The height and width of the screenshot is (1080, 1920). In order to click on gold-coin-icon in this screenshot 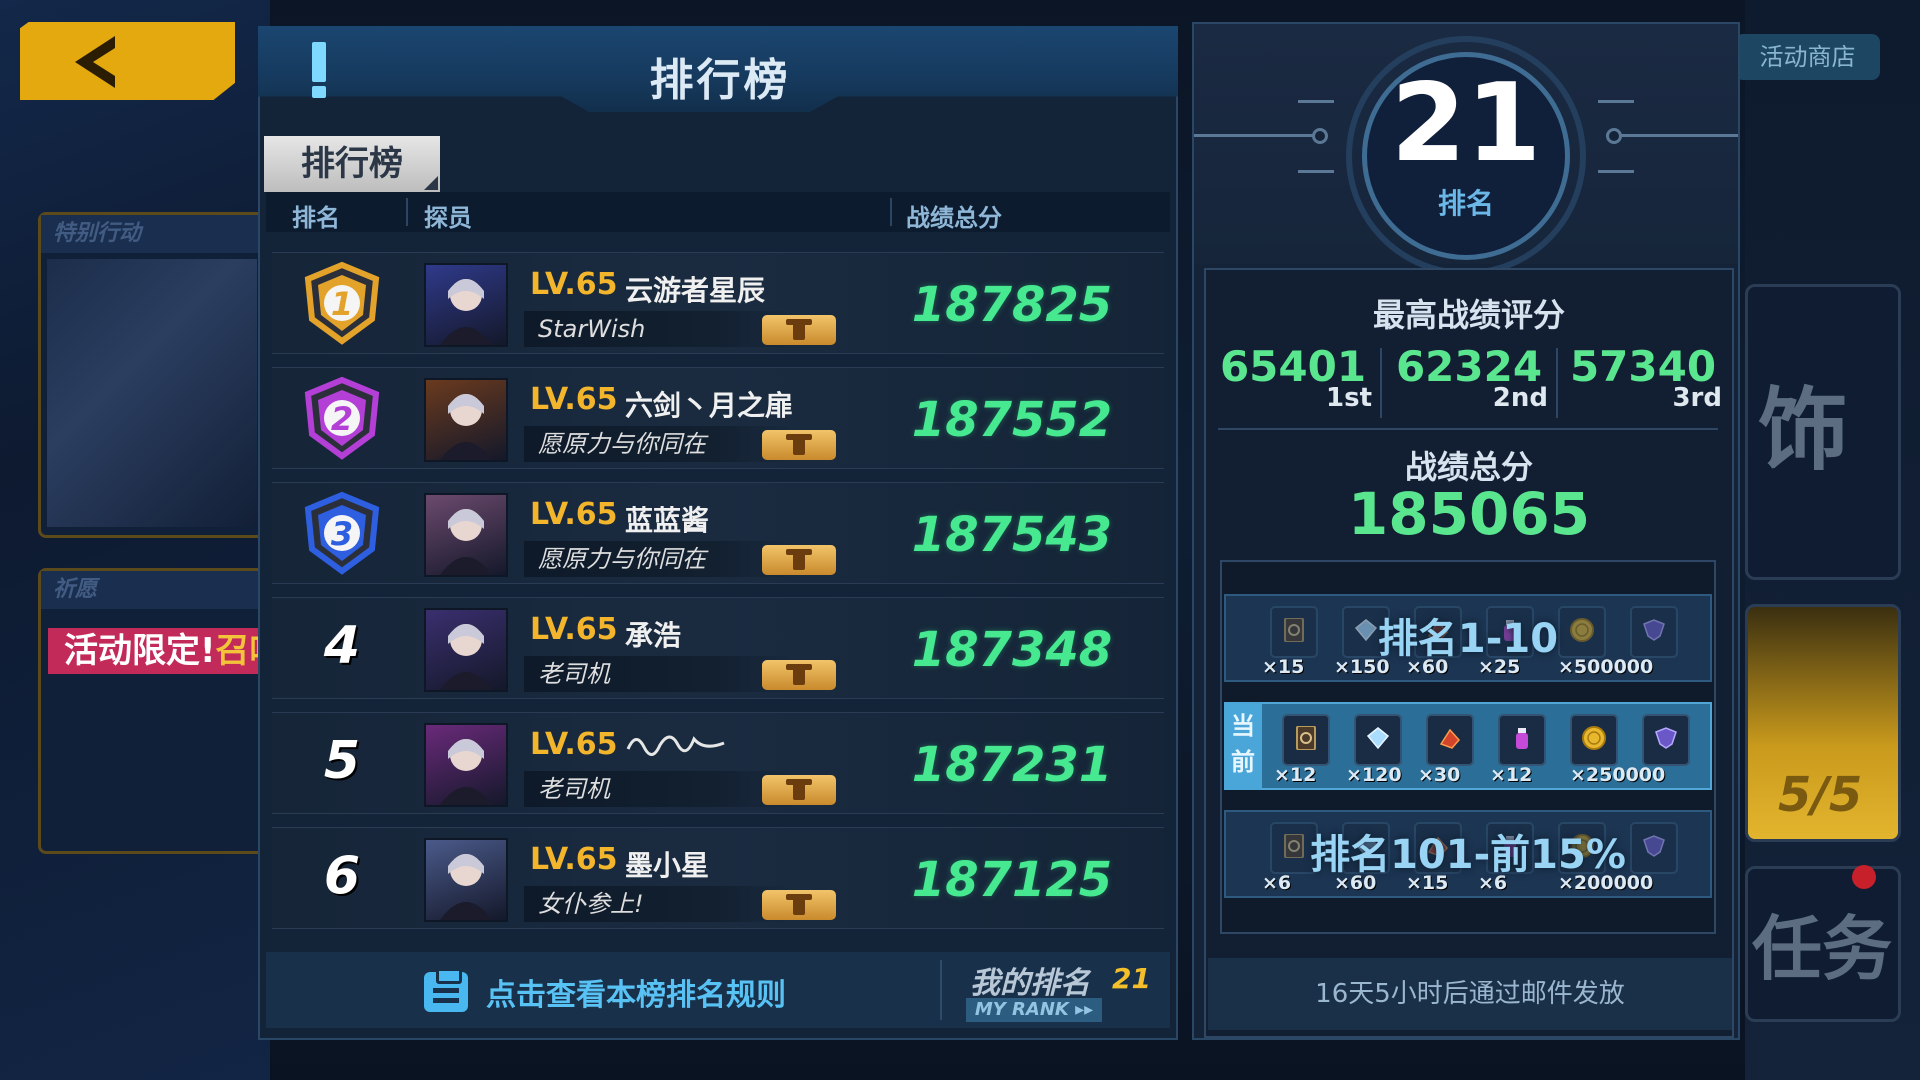, I will do `click(1594, 740)`.